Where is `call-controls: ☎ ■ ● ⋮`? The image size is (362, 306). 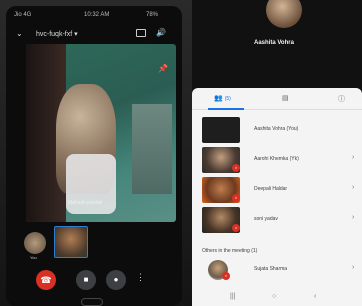 call-controls: ☎ ■ ● ⋮ is located at coordinates (94, 279).